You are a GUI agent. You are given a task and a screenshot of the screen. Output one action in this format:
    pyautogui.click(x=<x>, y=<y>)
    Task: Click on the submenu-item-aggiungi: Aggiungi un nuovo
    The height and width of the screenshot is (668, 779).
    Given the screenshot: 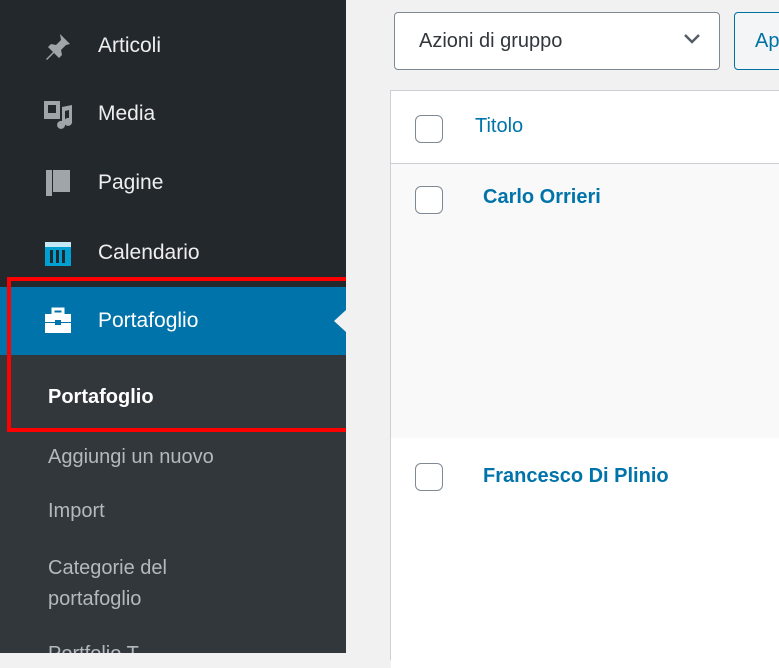 What is the action you would take?
    pyautogui.click(x=131, y=457)
    